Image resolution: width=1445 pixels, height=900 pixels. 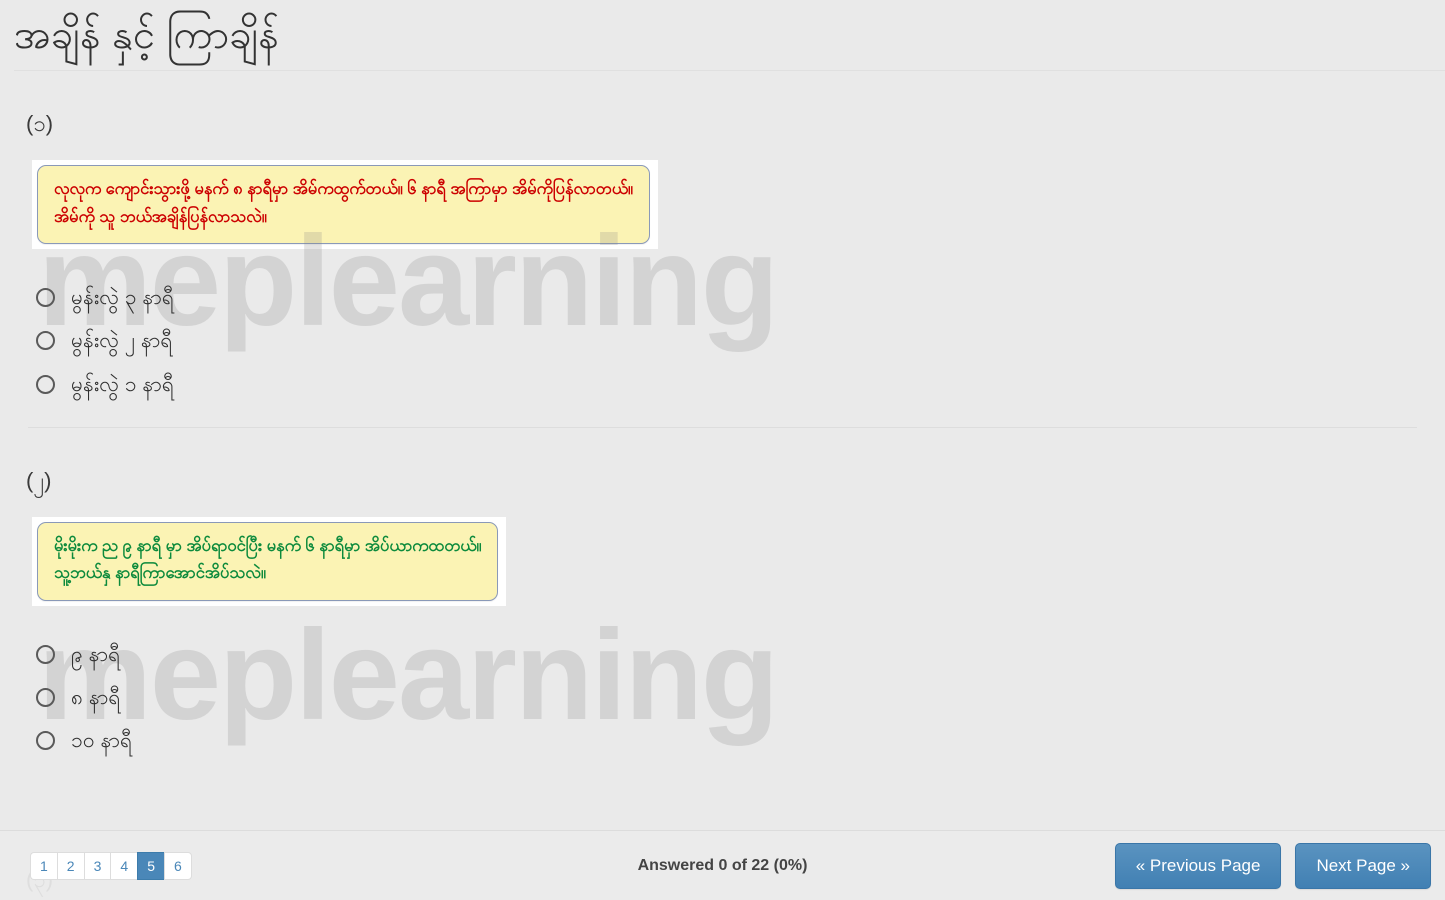 I want to click on option-row: ၉ နာရီ, so click(x=733, y=654).